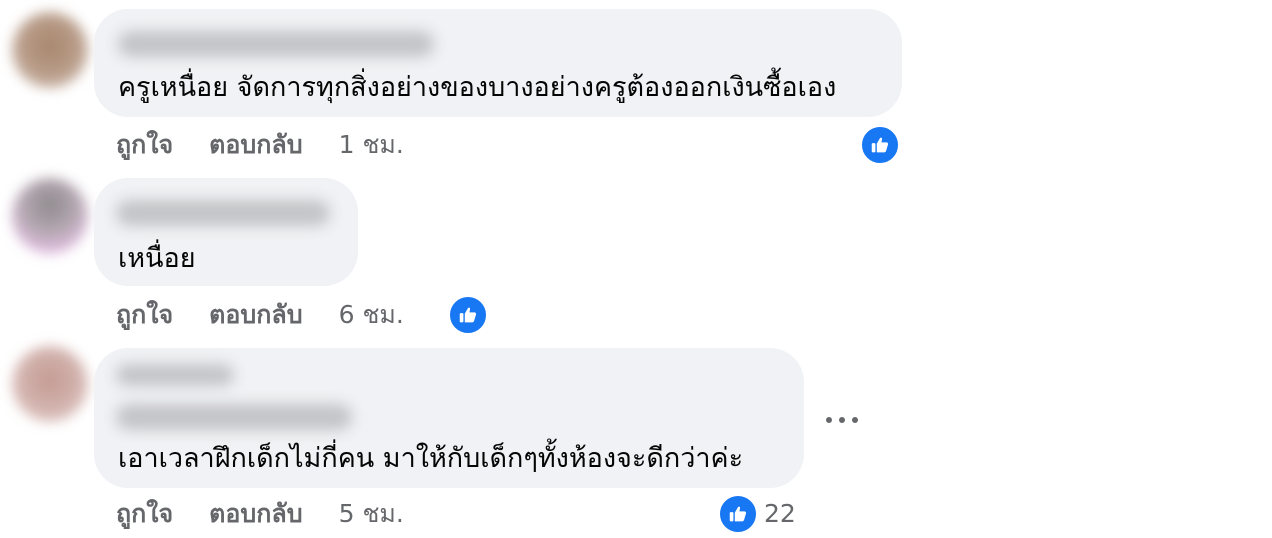  I want to click on timestamp: 6 ชม., so click(371, 315).